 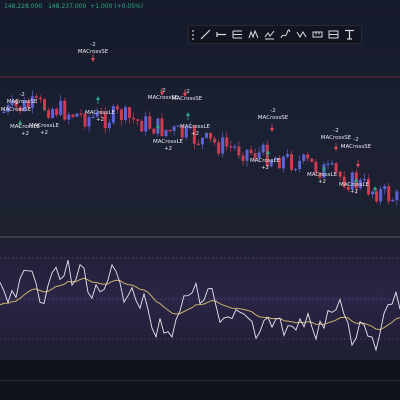 What do you see at coordinates (269, 34) in the screenshot?
I see `projection-tool-icon` at bounding box center [269, 34].